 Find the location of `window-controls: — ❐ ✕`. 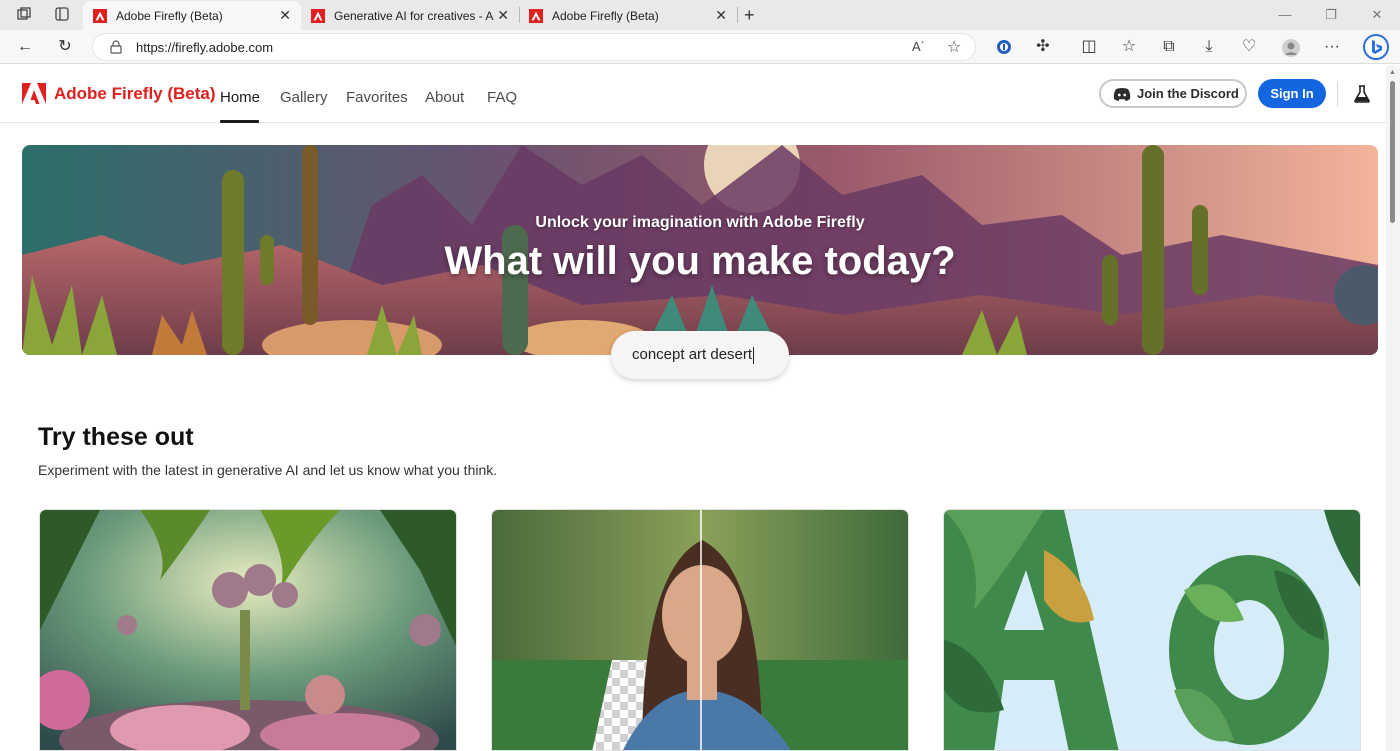

window-controls: — ❐ ✕ is located at coordinates (1331, 15).